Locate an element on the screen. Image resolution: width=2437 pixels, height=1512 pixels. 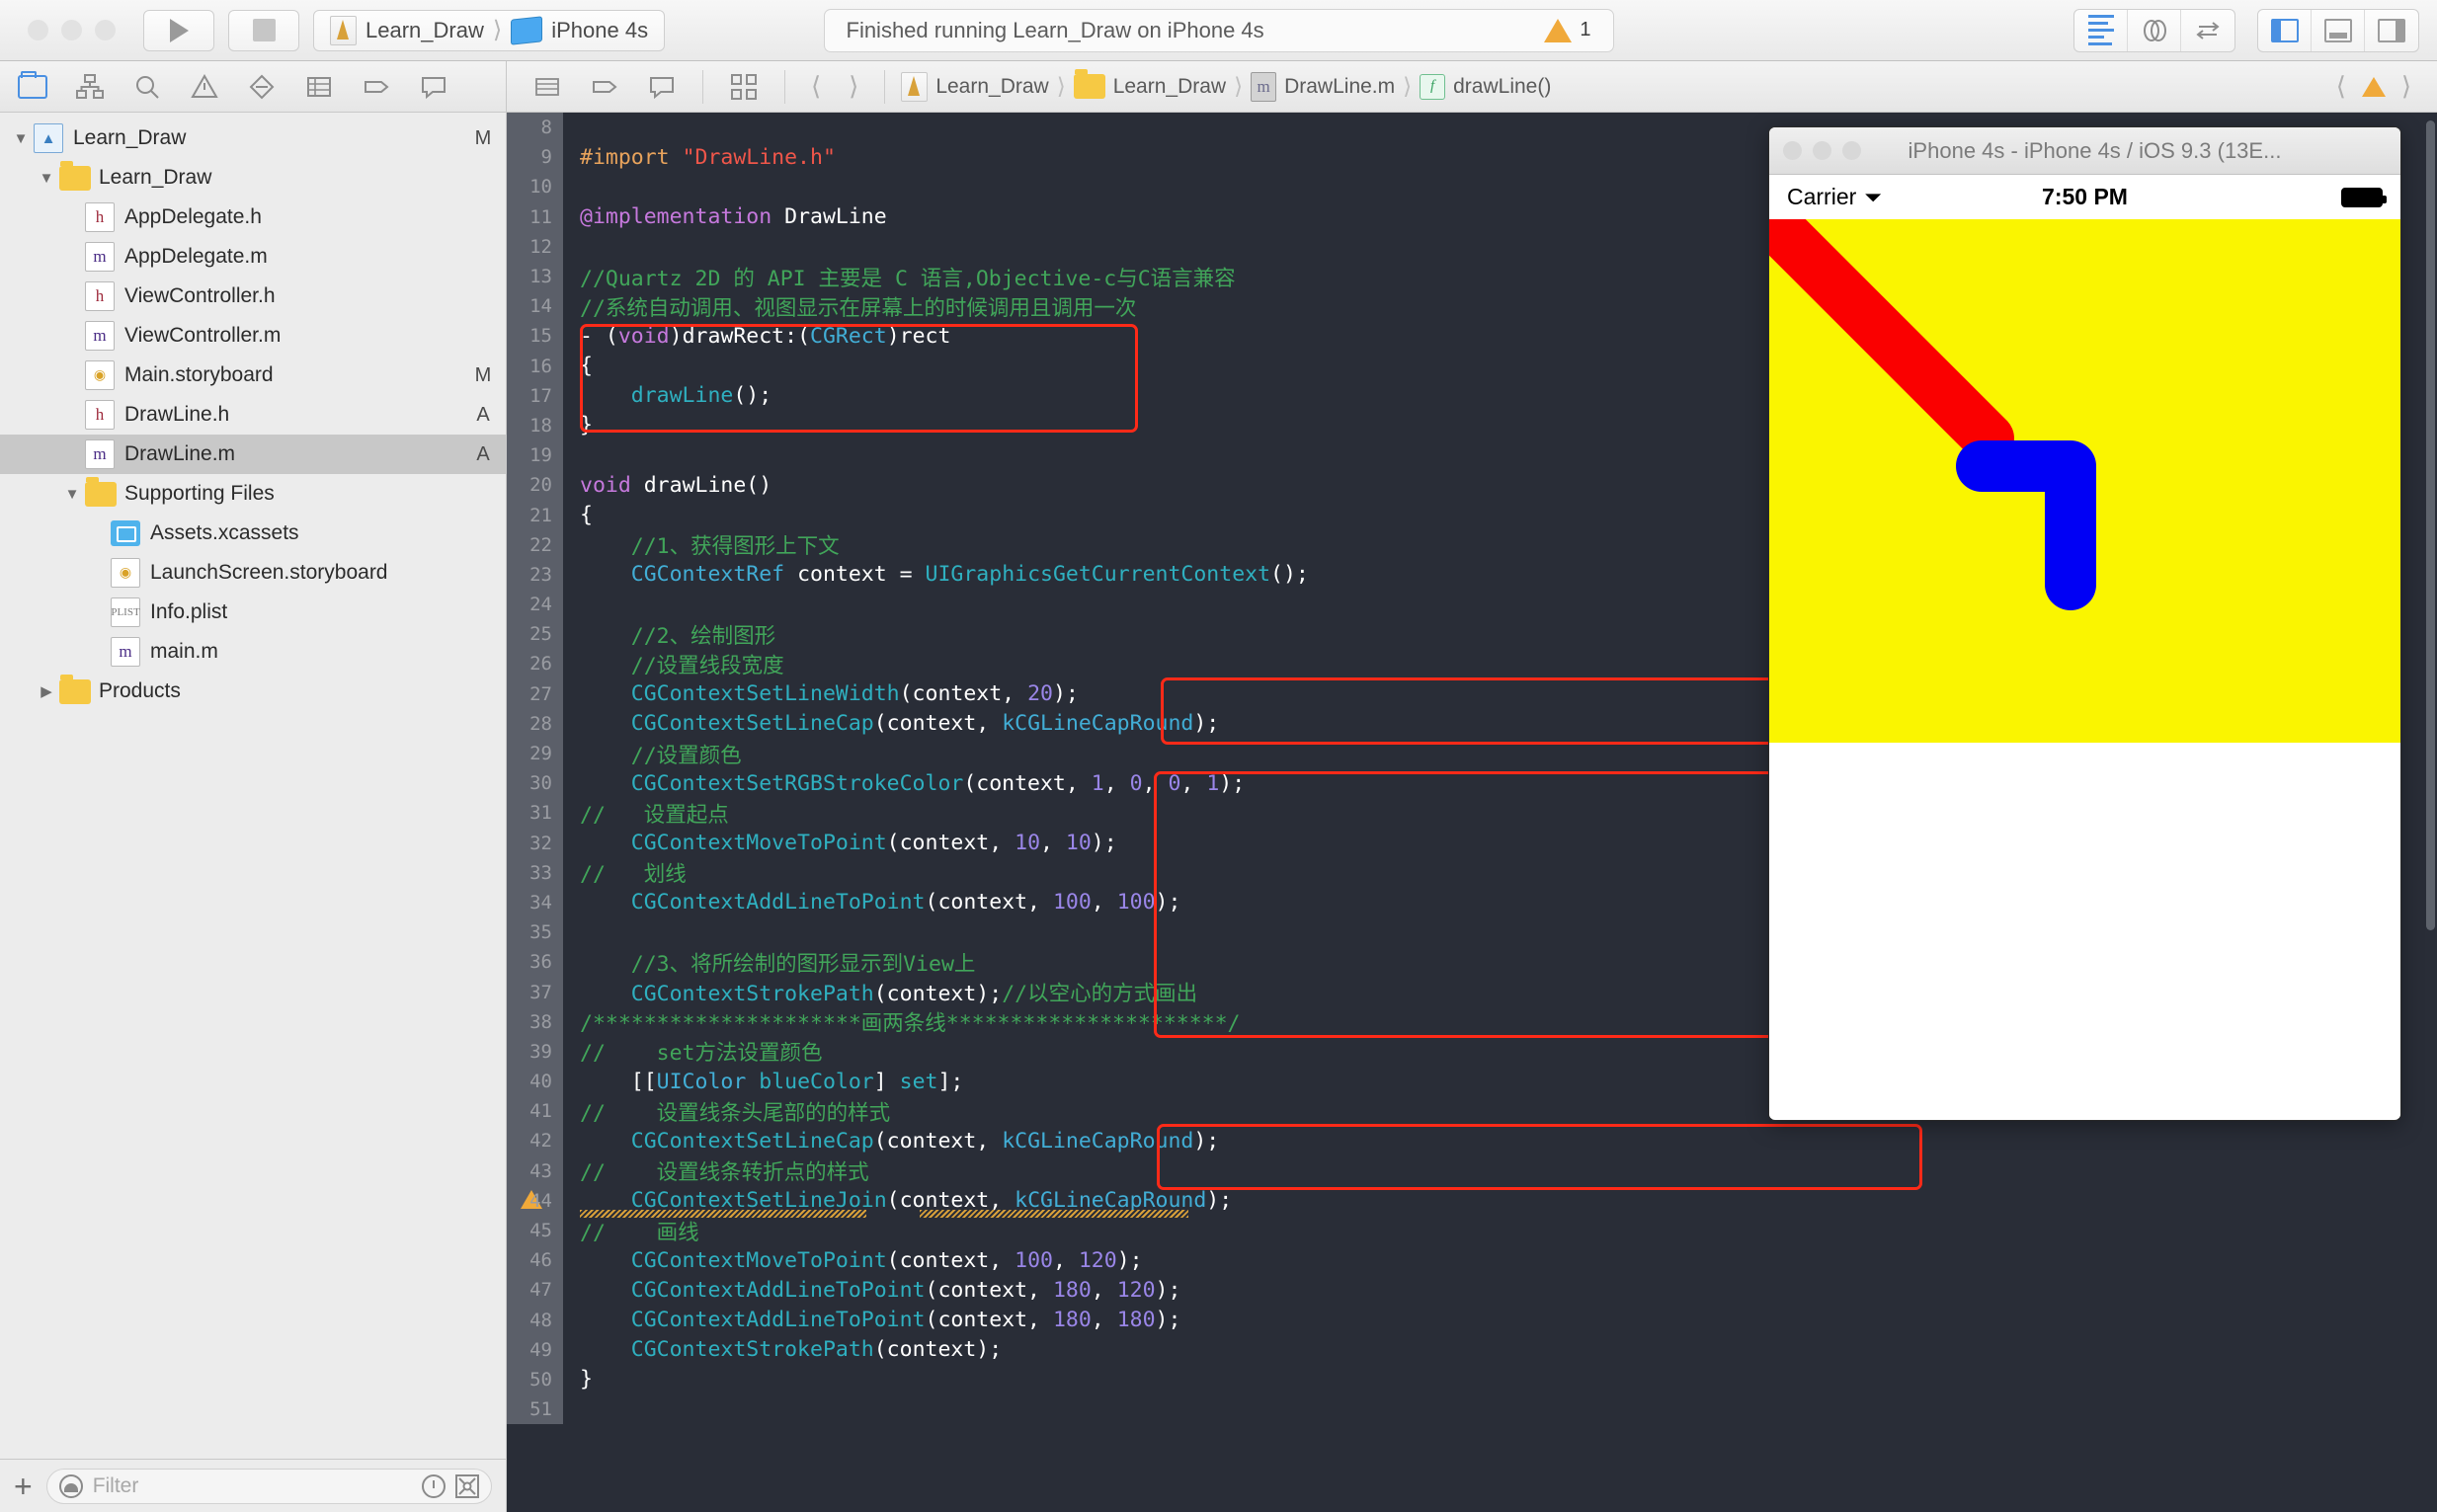
breadcrumb-group: Learn_Draw is located at coordinates (1150, 84).